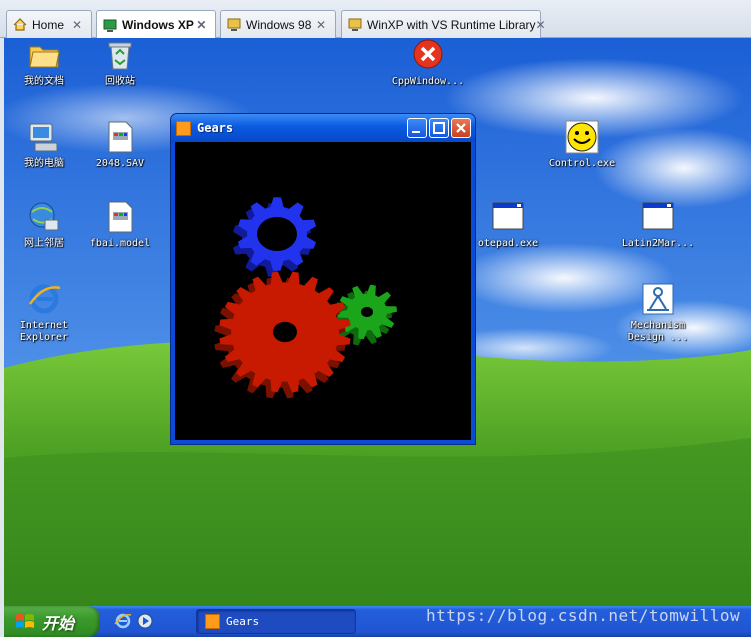  I want to click on tab-winxp-vs-runtime: WinXP with VS Runtime Library ✕, so click(443, 24).